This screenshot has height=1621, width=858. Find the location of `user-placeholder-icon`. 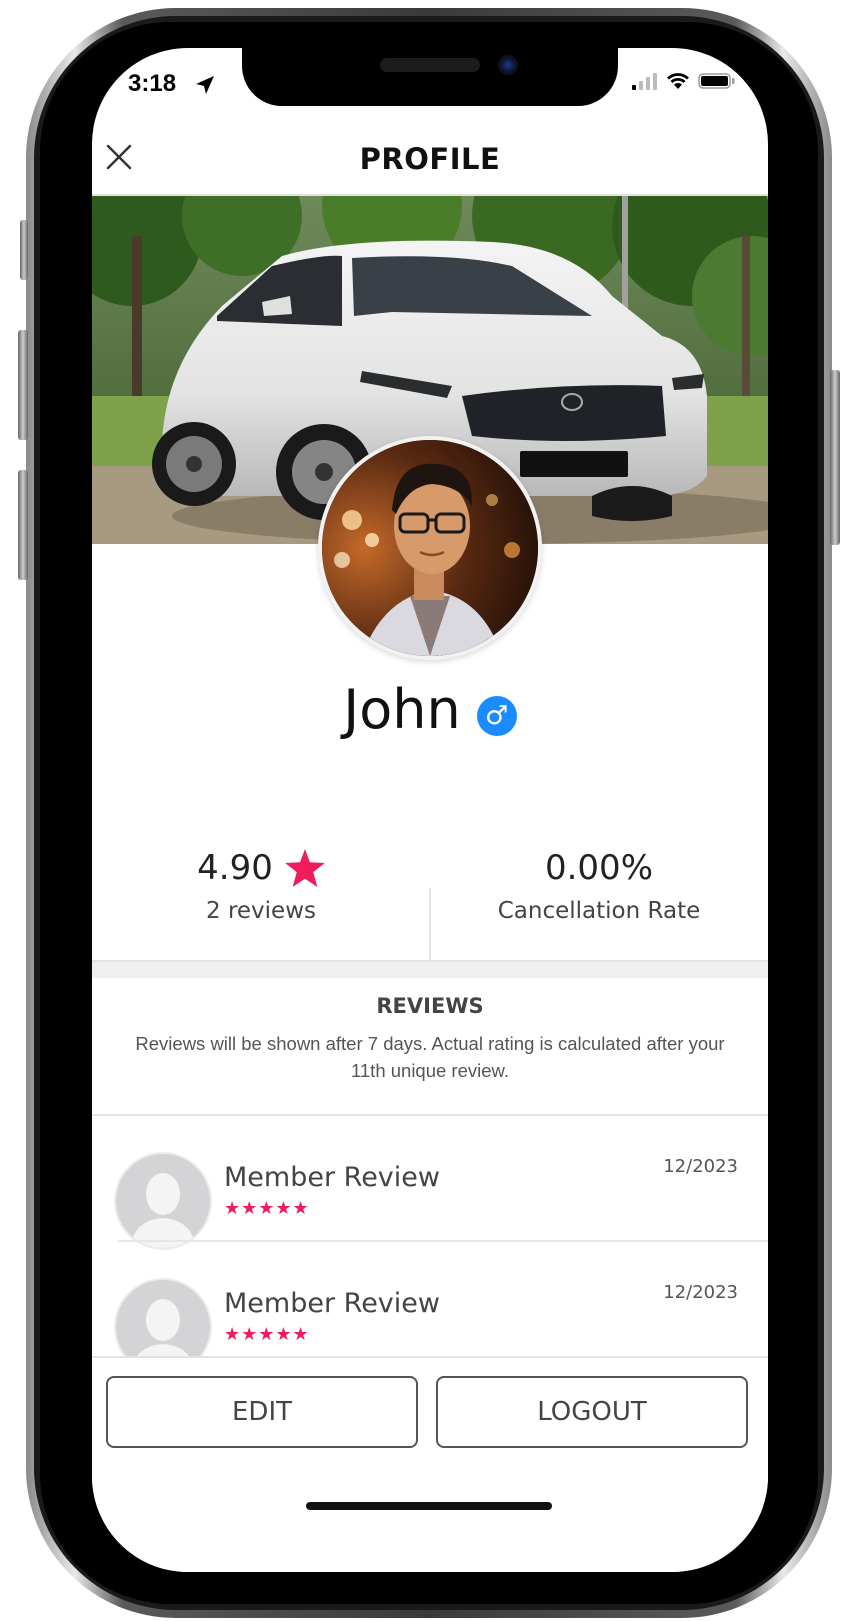

user-placeholder-icon is located at coordinates (163, 1210).